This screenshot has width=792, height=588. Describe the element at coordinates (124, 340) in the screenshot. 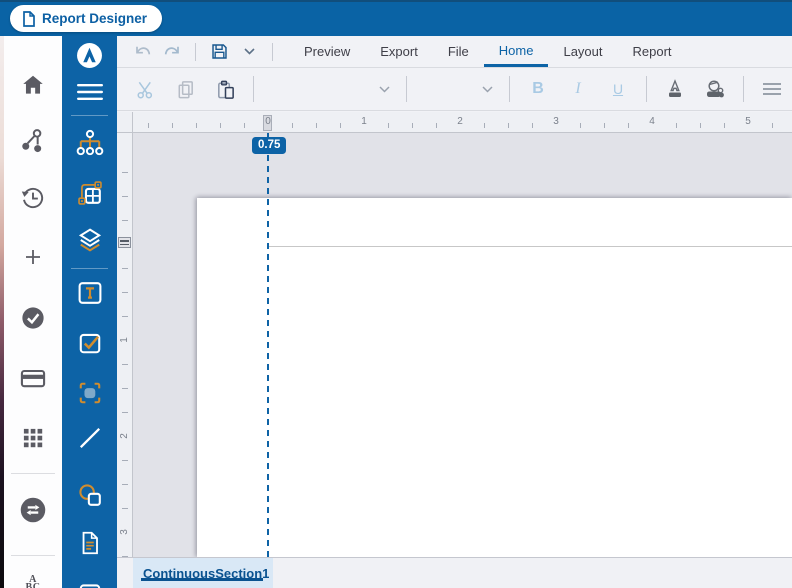

I see `v-ruler-number: 1` at that location.